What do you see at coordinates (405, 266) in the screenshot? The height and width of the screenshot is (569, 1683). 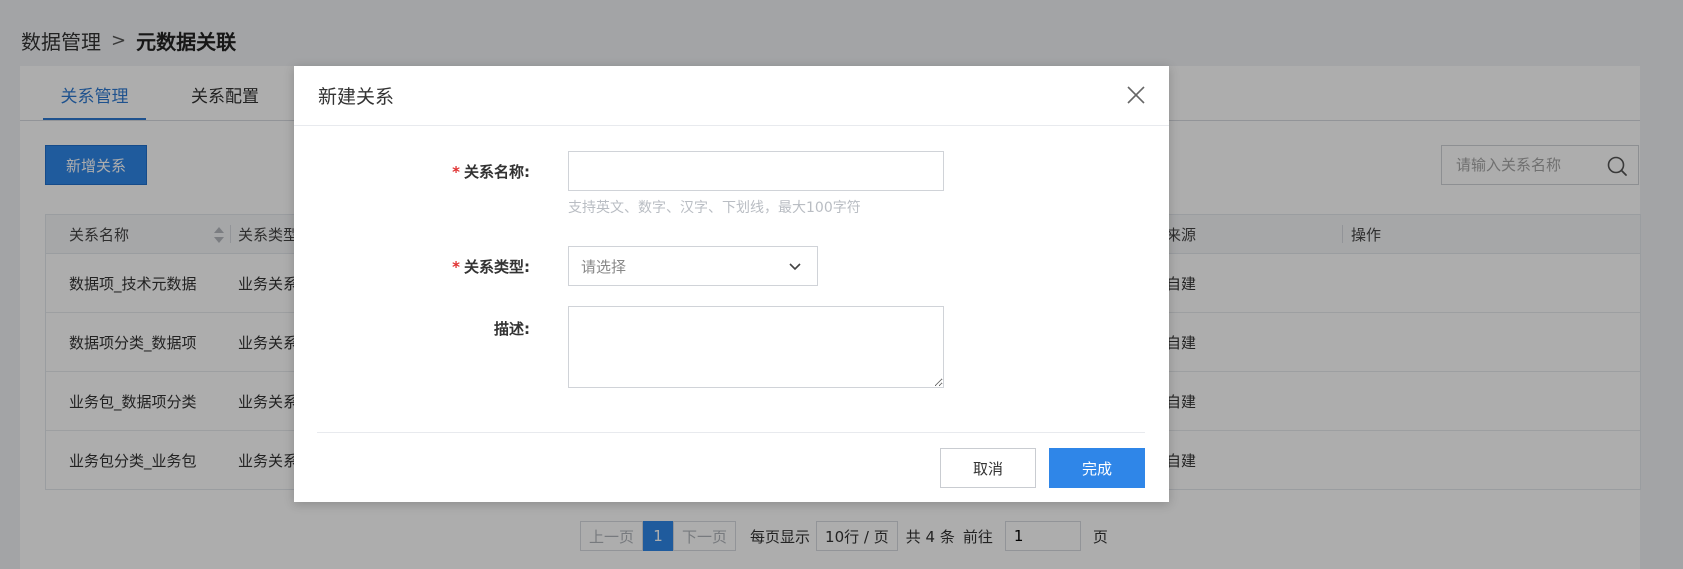 I see `relation-type-label: * 关系类型:` at bounding box center [405, 266].